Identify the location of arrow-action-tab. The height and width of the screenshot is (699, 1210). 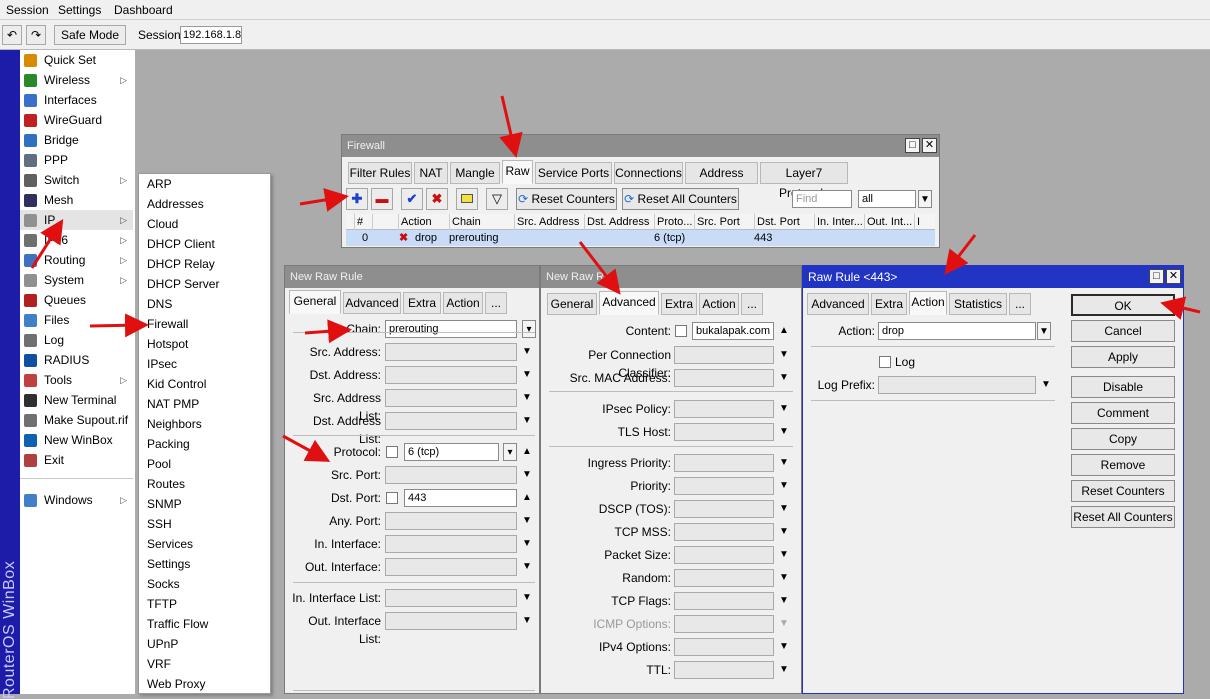
(960, 254).